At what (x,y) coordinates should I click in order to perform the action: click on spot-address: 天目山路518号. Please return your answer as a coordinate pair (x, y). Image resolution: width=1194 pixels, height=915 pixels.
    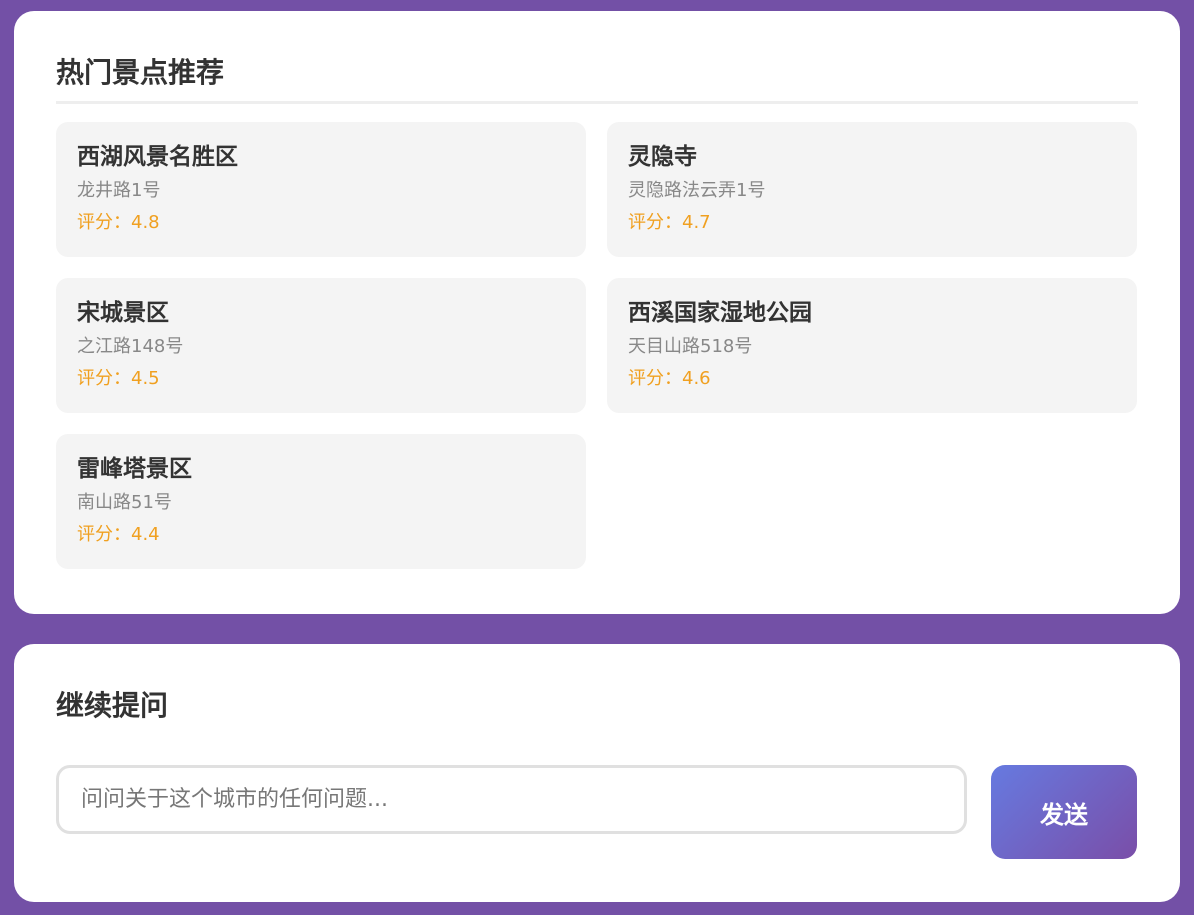
    Looking at the image, I should click on (690, 346).